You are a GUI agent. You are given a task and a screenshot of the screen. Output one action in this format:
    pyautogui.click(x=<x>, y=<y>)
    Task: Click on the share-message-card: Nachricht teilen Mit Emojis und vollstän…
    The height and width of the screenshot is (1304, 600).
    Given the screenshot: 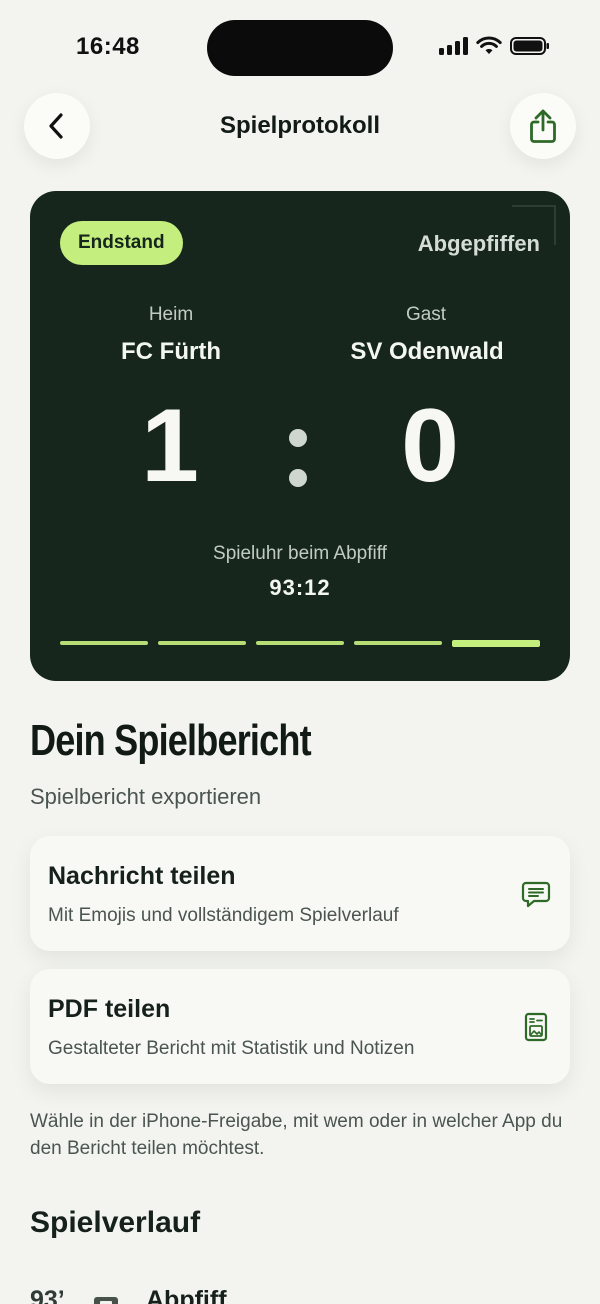 What is the action you would take?
    pyautogui.click(x=300, y=893)
    